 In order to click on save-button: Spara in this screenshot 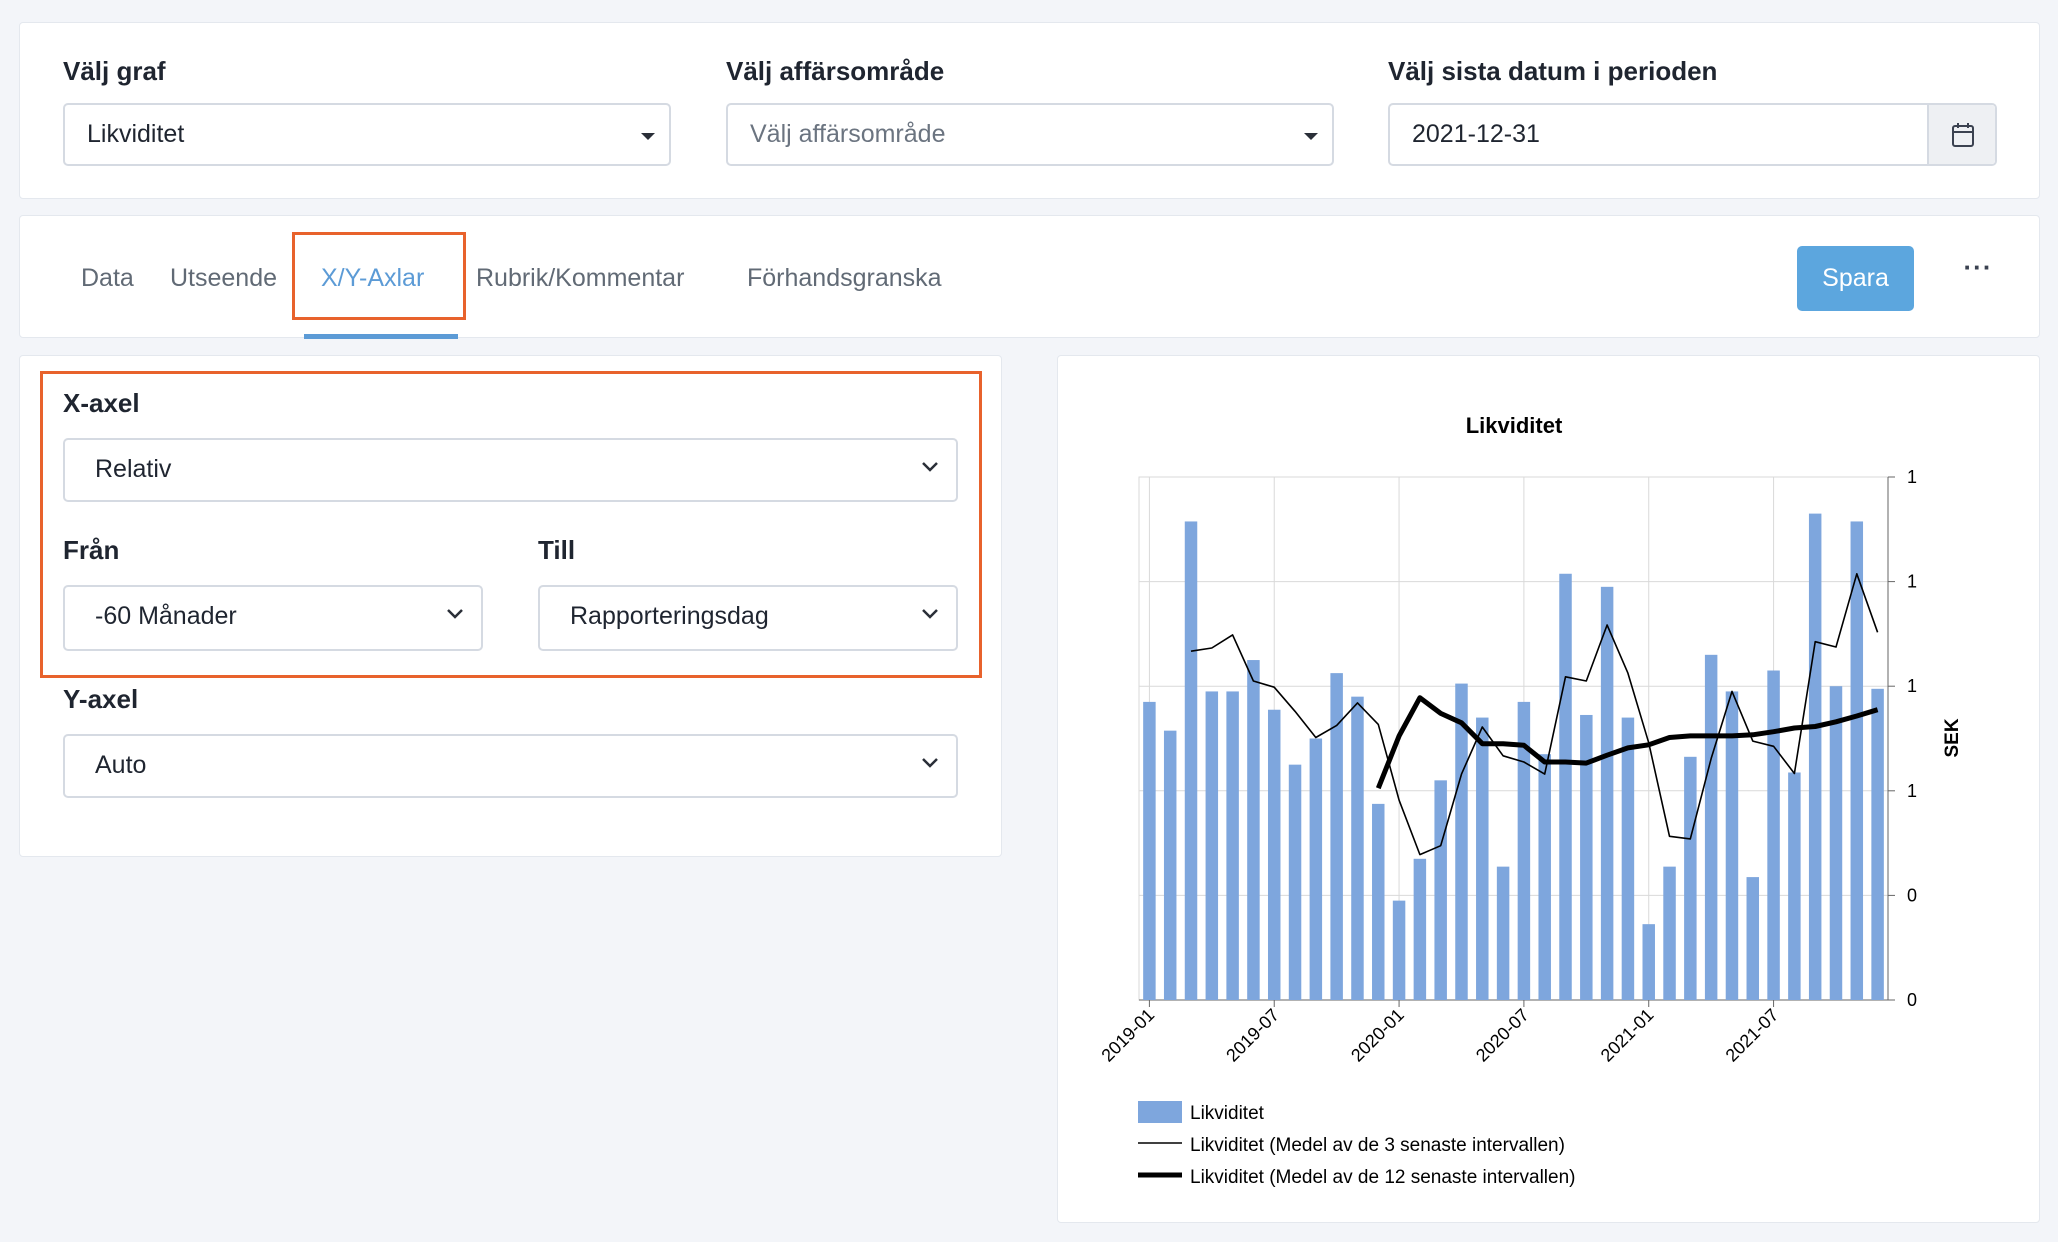, I will do `click(1855, 278)`.